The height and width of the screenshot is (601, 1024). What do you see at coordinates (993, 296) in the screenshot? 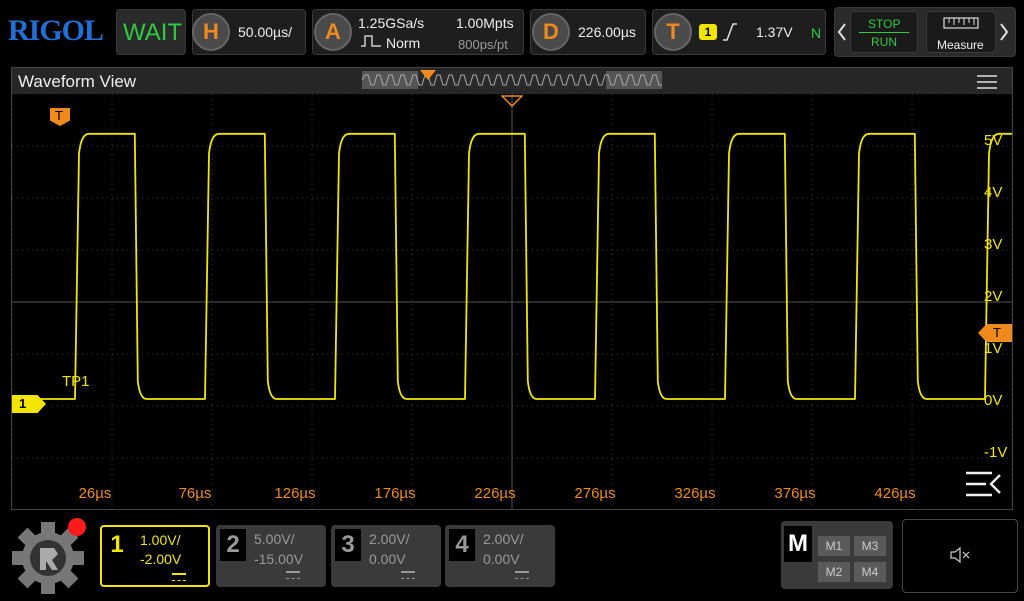
I see `volt-tick-label: 2V` at bounding box center [993, 296].